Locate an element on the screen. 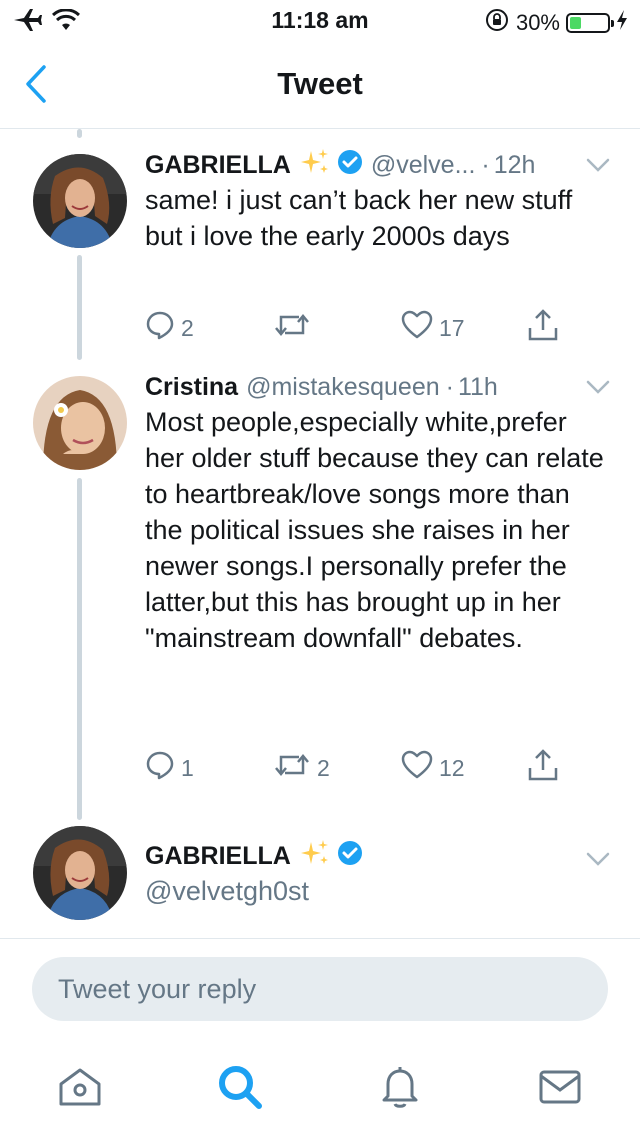 The width and height of the screenshot is (640, 1136). reply-button: 2 is located at coordinates (169, 328).